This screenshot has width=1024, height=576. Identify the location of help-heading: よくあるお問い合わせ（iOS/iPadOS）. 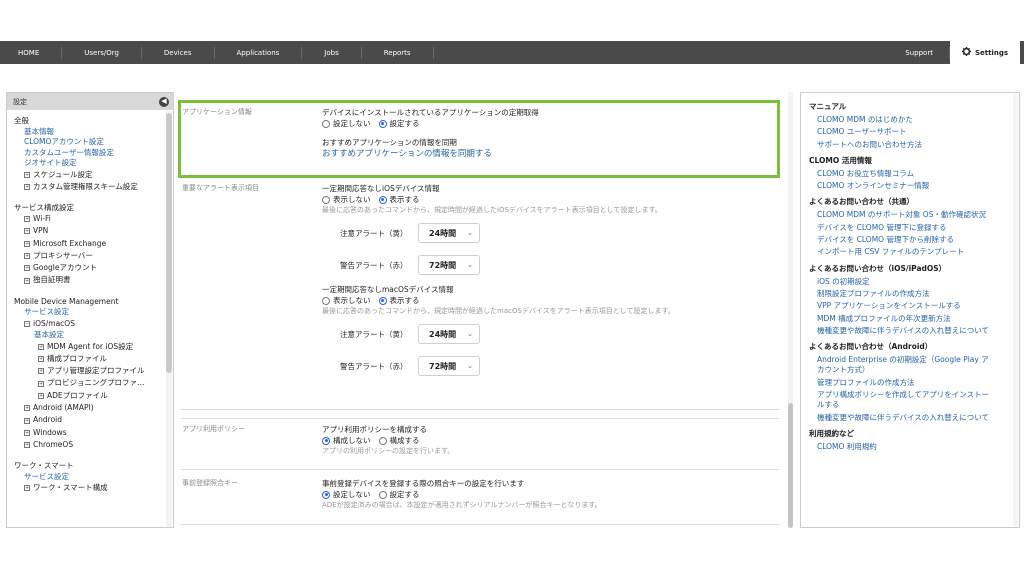
(878, 268).